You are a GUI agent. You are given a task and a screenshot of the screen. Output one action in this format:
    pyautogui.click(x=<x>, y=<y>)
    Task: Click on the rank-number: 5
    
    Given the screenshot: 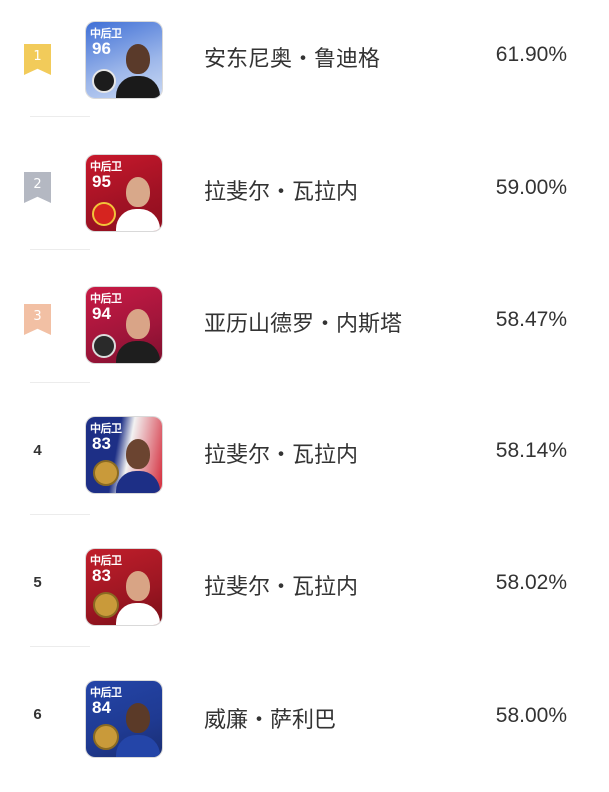 What is the action you would take?
    pyautogui.click(x=37, y=582)
    